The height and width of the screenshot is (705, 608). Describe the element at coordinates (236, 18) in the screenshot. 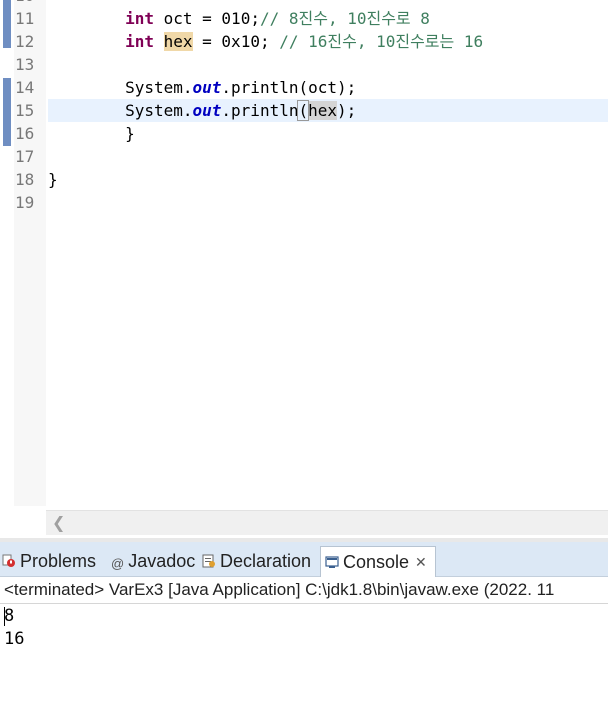

I see `literal-value: 010` at that location.